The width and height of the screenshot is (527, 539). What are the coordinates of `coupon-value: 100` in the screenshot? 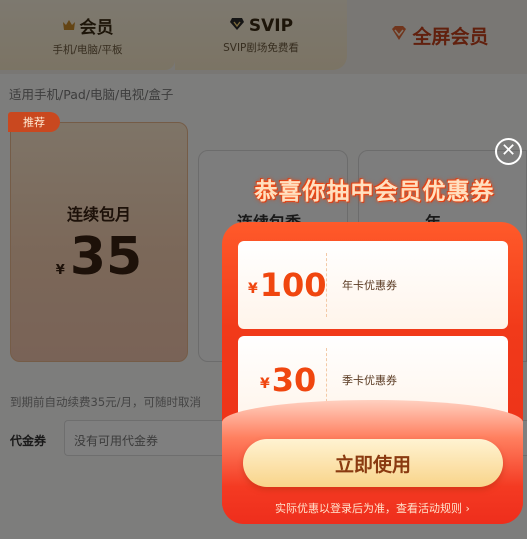 It's located at (293, 285).